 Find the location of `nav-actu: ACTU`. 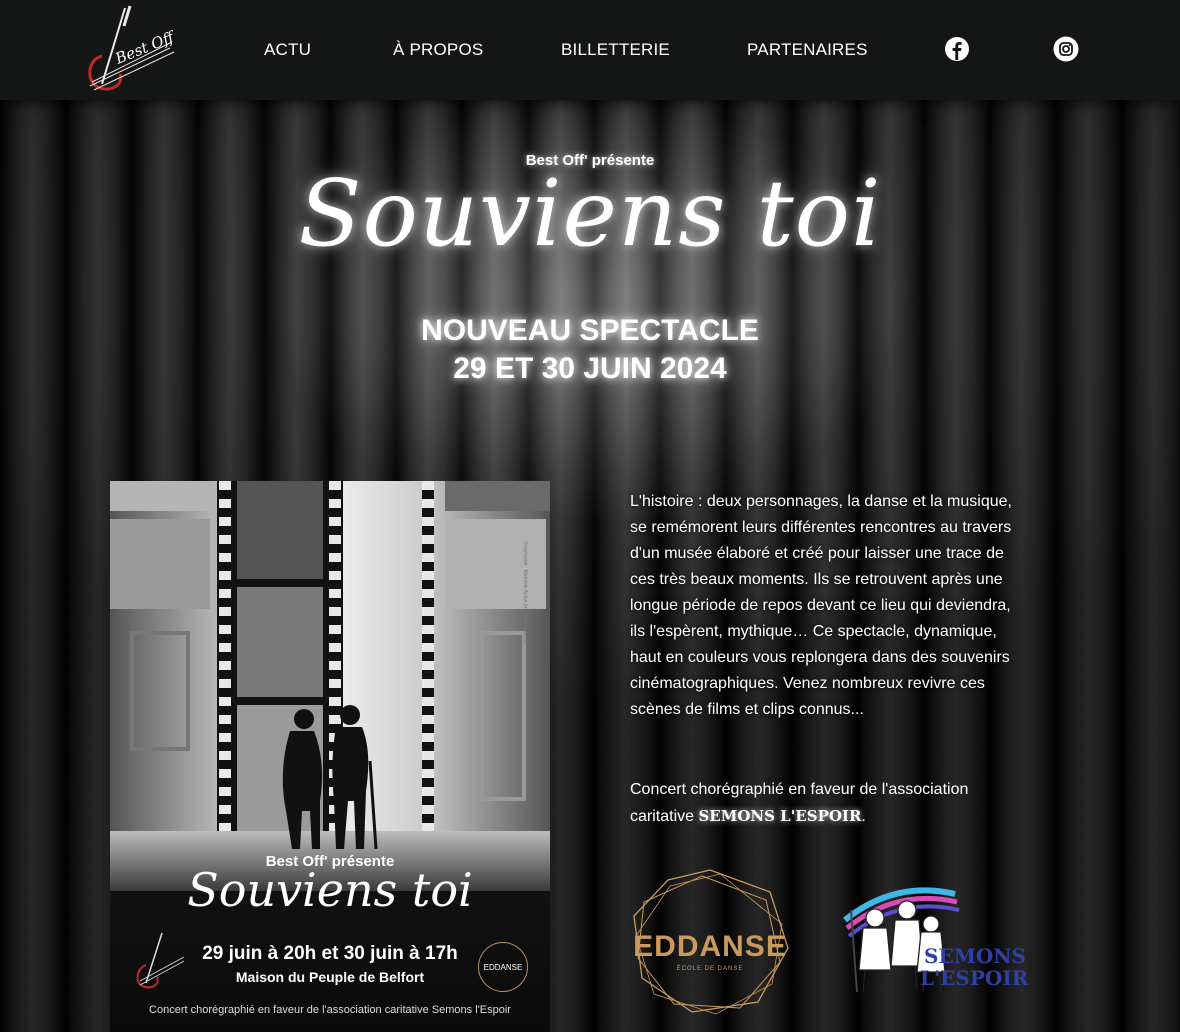

nav-actu: ACTU is located at coordinates (287, 50).